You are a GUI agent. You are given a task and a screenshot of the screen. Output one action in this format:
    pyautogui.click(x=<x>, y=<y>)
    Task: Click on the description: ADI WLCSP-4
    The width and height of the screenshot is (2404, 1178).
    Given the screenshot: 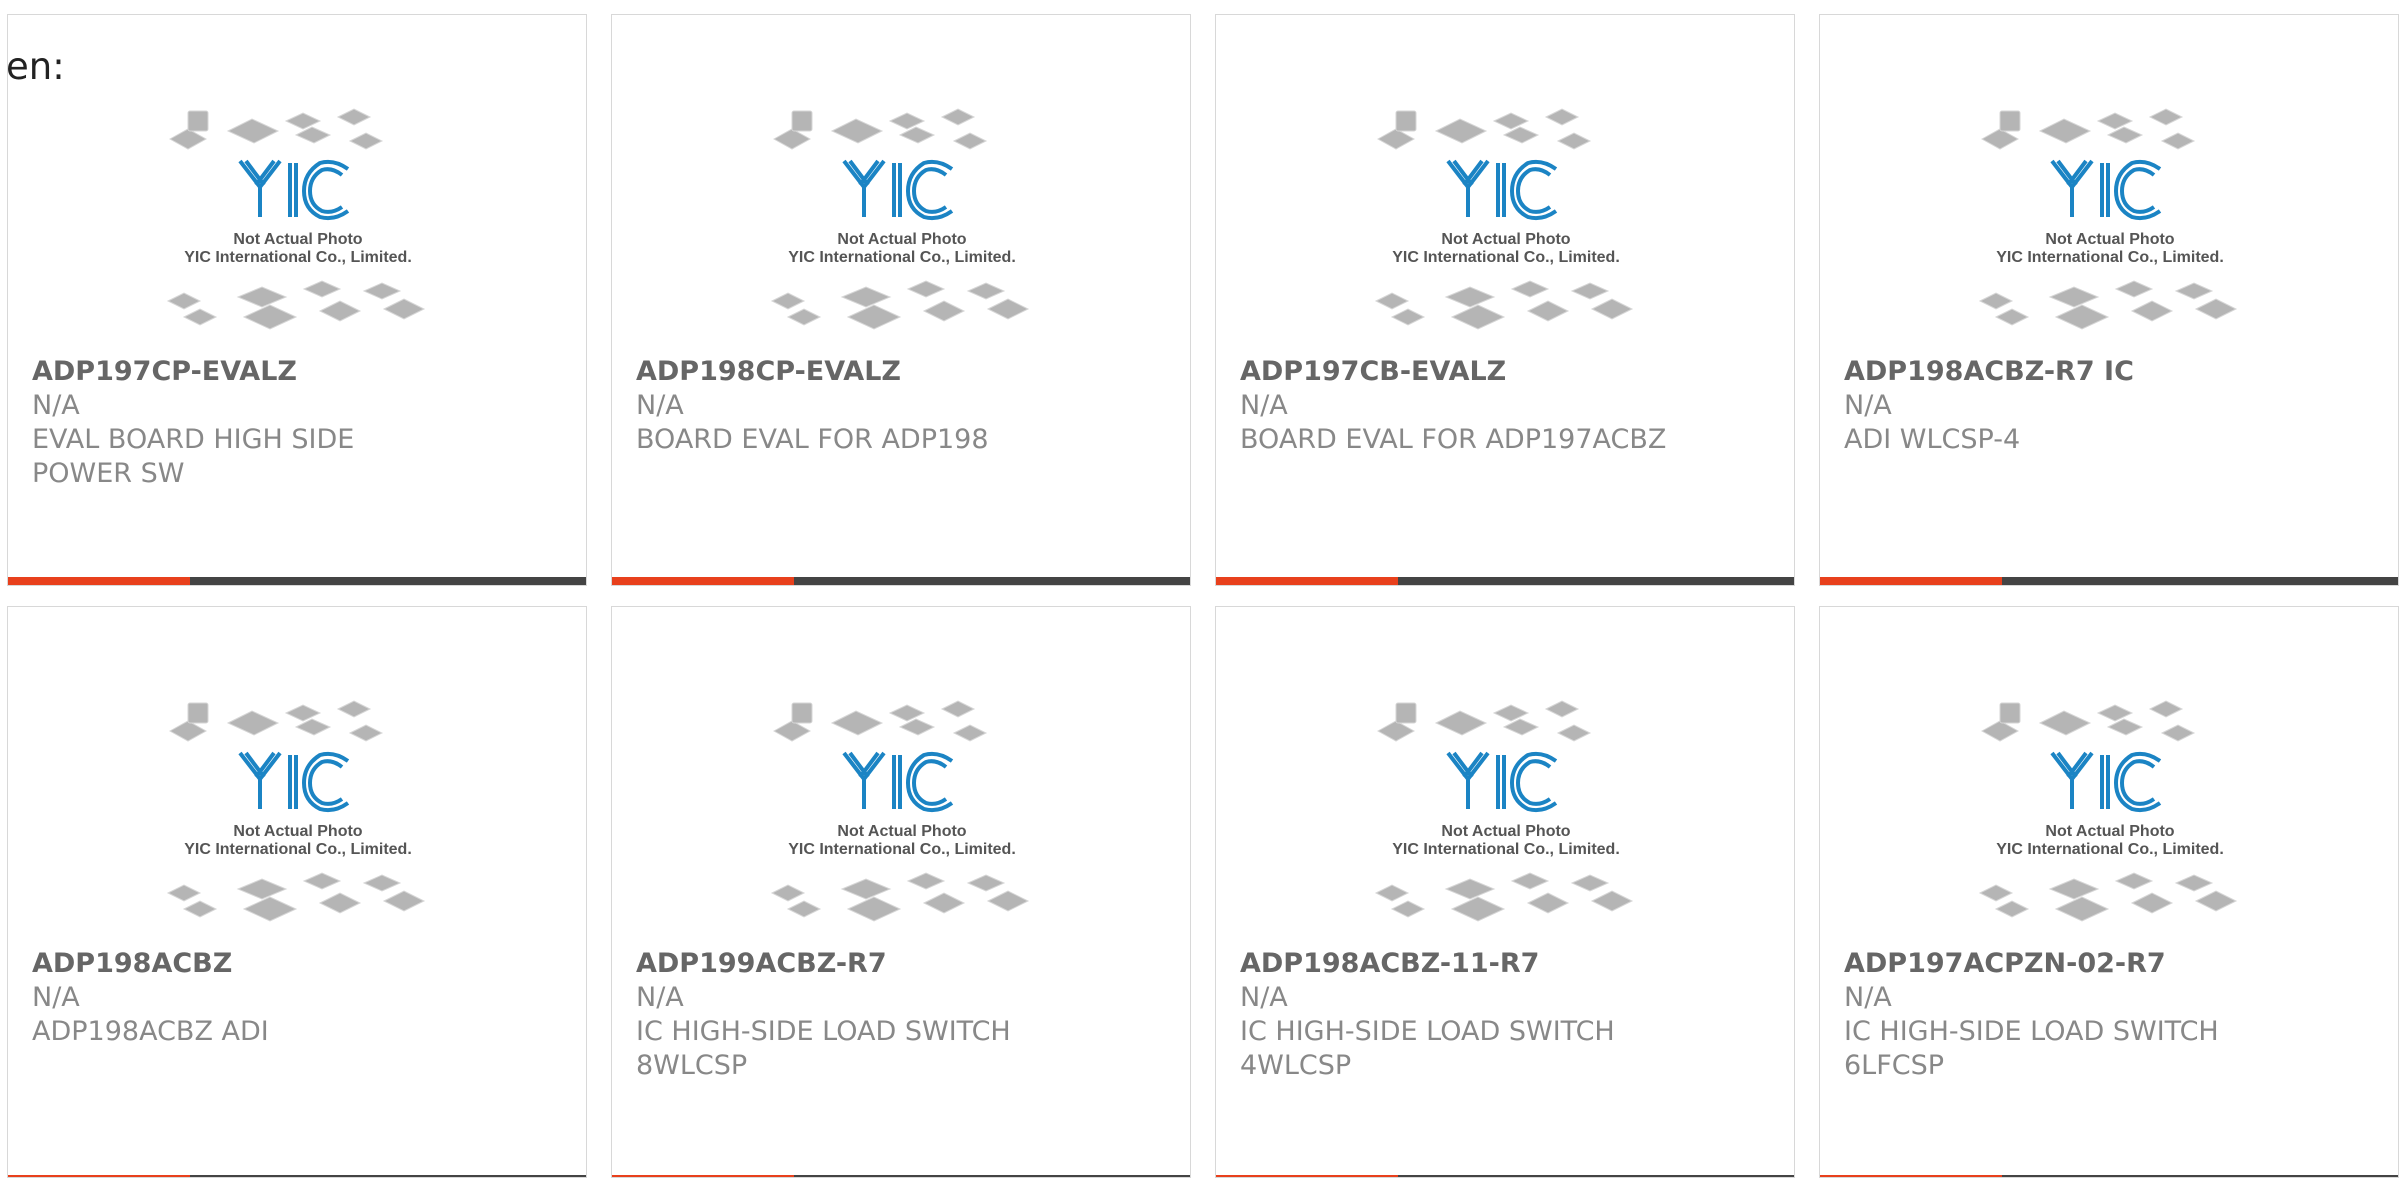 What is the action you would take?
    pyautogui.click(x=1932, y=439)
    